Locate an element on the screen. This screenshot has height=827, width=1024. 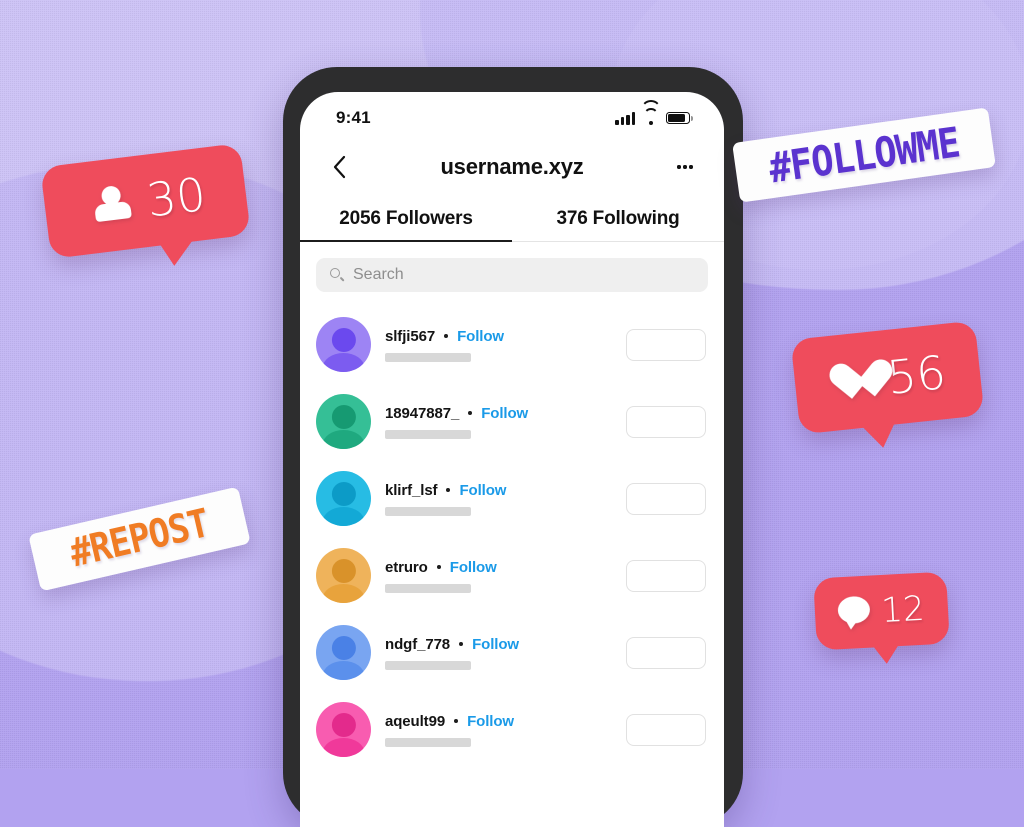
list-item: aqeult99 Follow is located at coordinates (512, 729).